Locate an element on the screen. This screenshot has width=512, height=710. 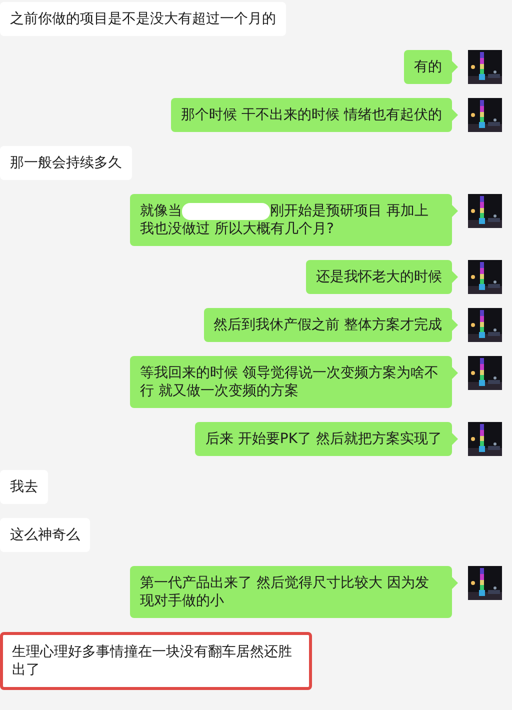
message-bubble: 那一般会持续多久 is located at coordinates (66, 163).